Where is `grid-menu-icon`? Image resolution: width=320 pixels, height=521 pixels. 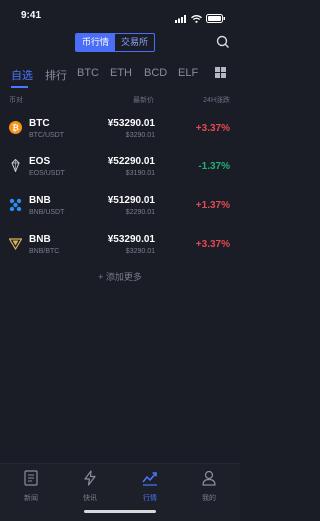
grid-menu-icon is located at coordinates (220, 72).